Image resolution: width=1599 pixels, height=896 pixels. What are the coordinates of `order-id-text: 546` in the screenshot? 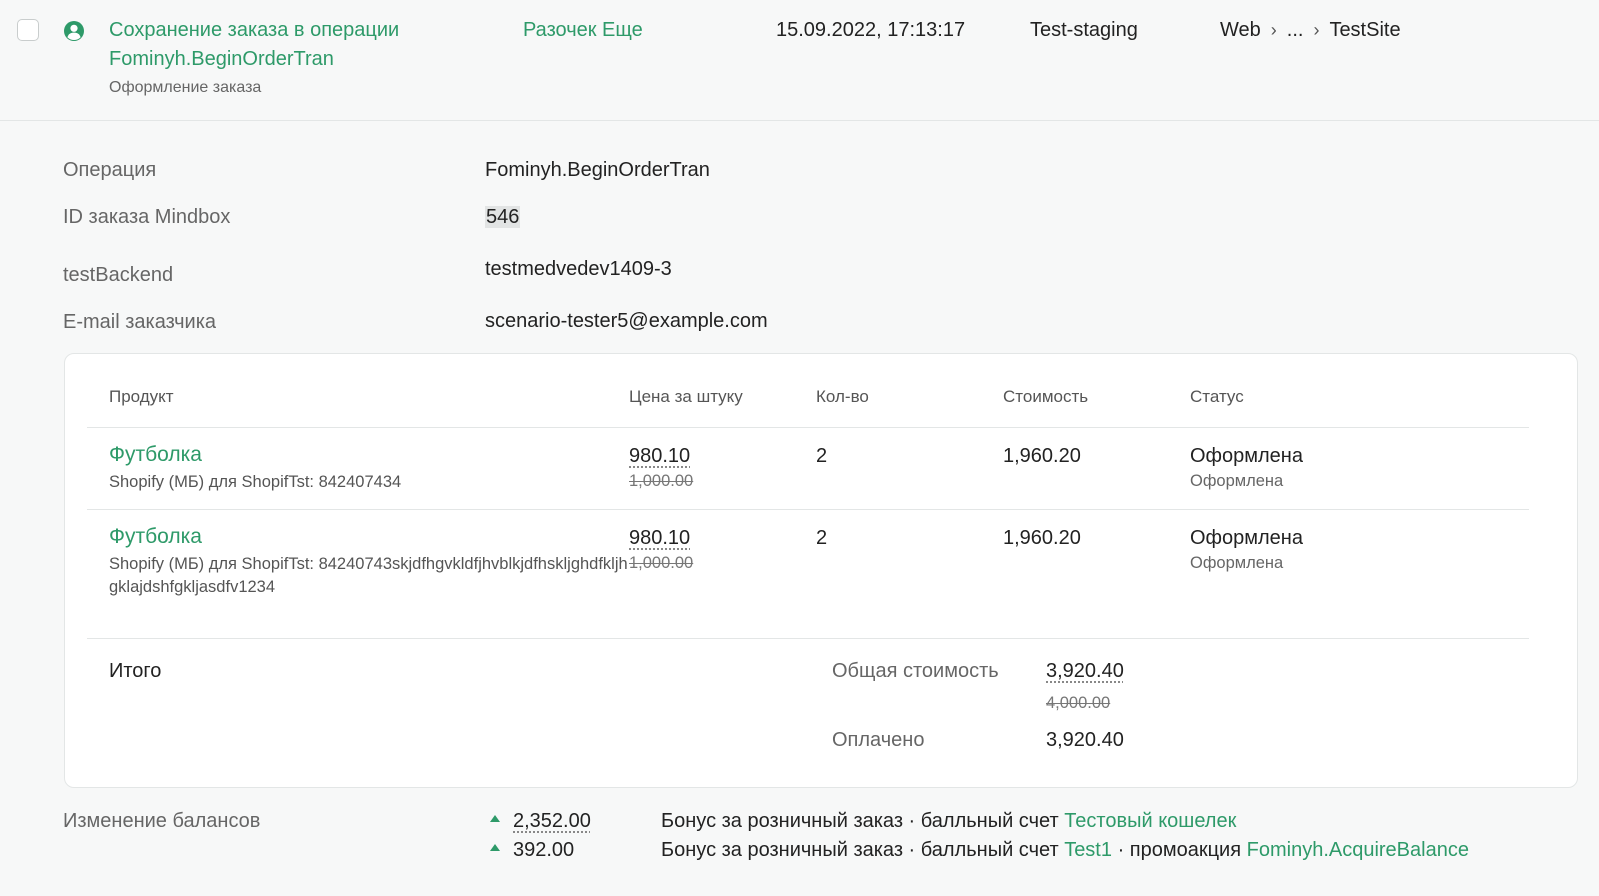 It's located at (503, 217).